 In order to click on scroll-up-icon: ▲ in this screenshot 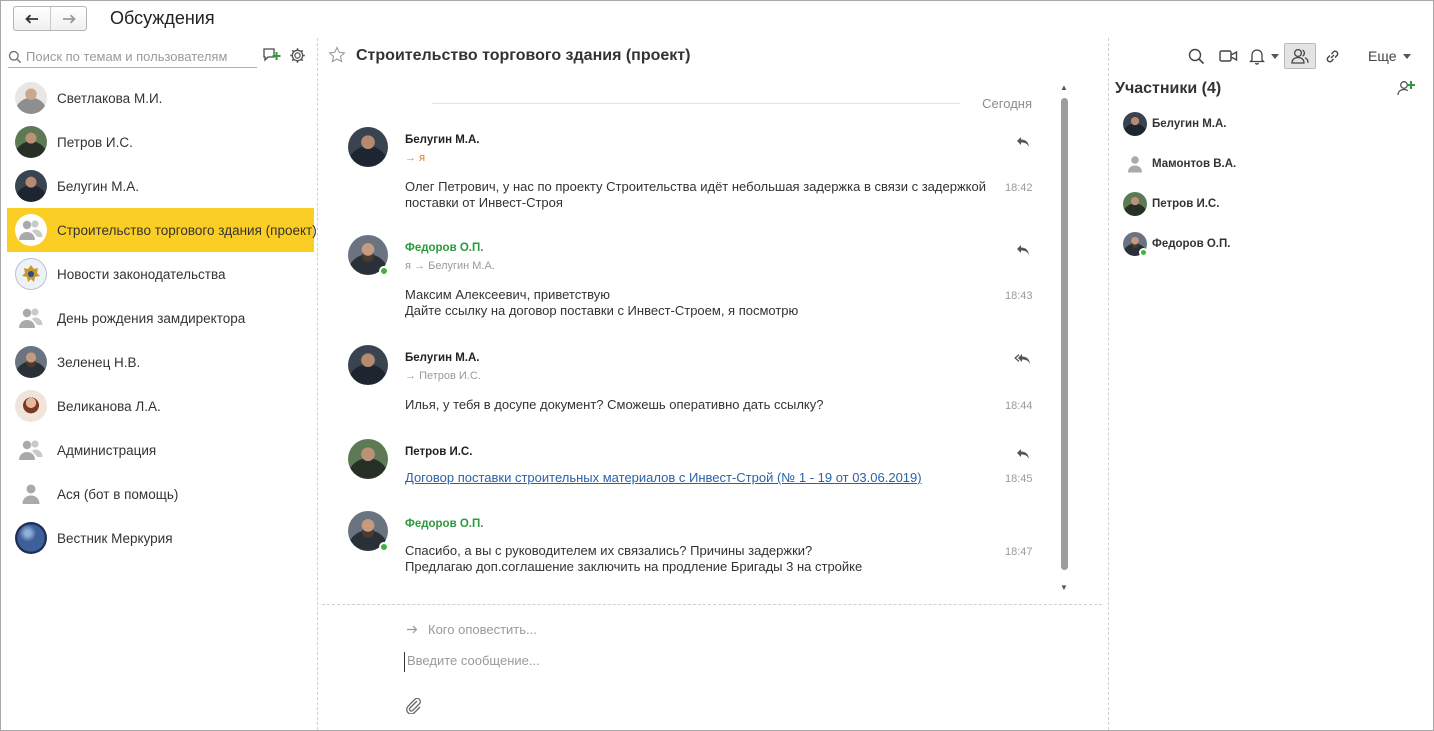, I will do `click(1064, 88)`.